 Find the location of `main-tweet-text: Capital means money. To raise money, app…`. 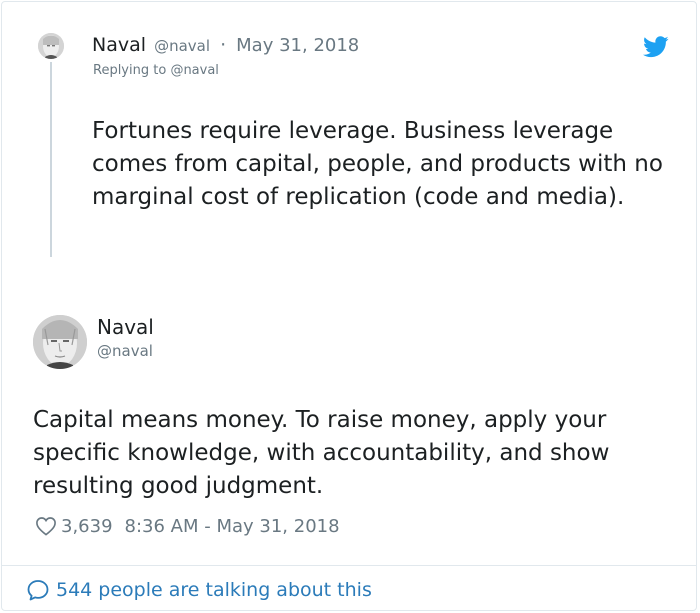

main-tweet-text: Capital means money. To raise money, app… is located at coordinates (321, 453).